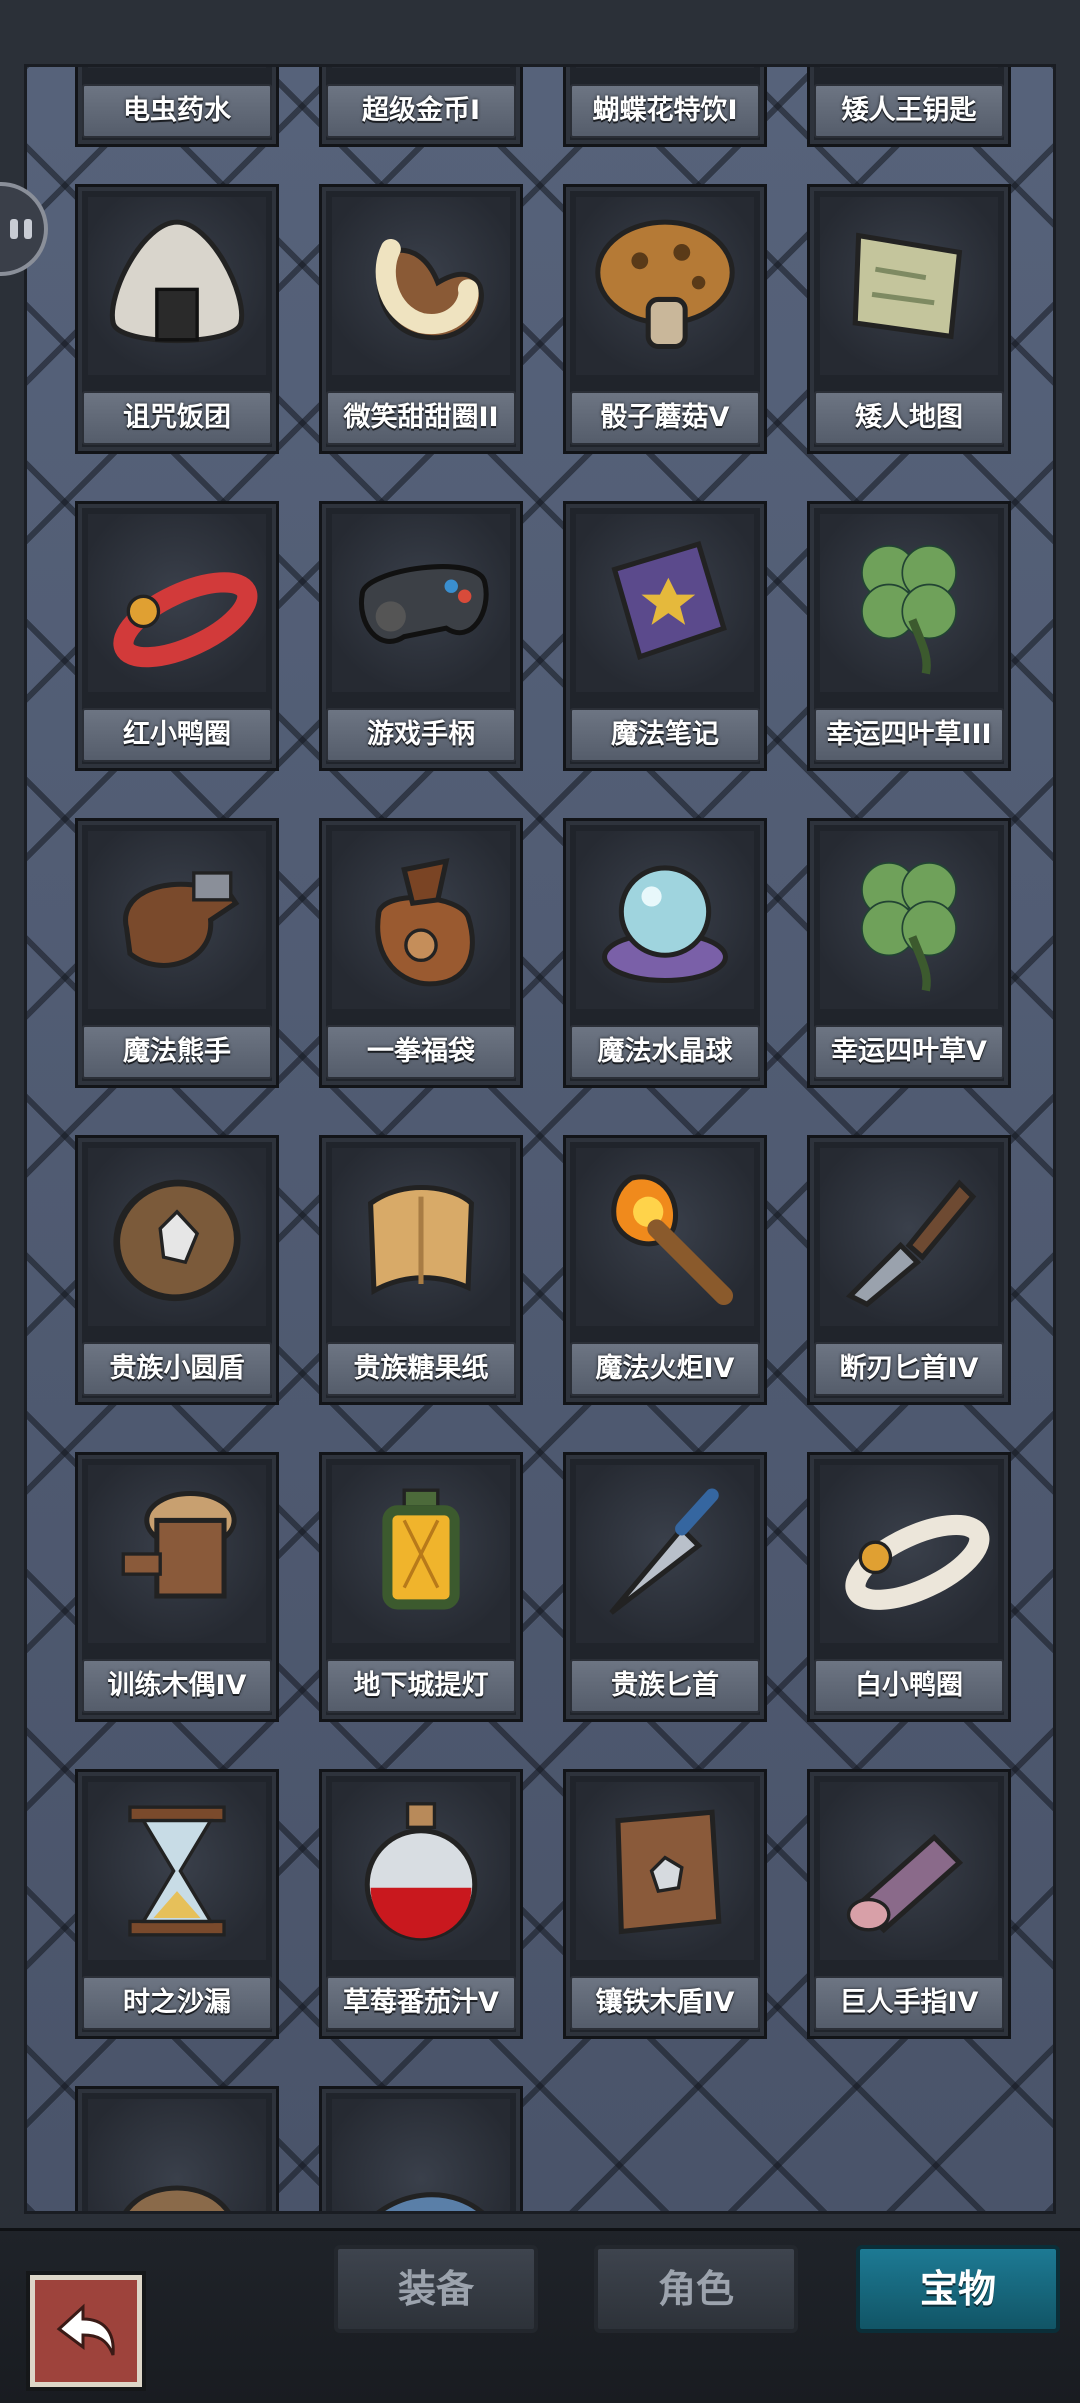 Image resolution: width=1080 pixels, height=2403 pixels. What do you see at coordinates (177, 1554) in the screenshot?
I see `wooden-dummy-icon` at bounding box center [177, 1554].